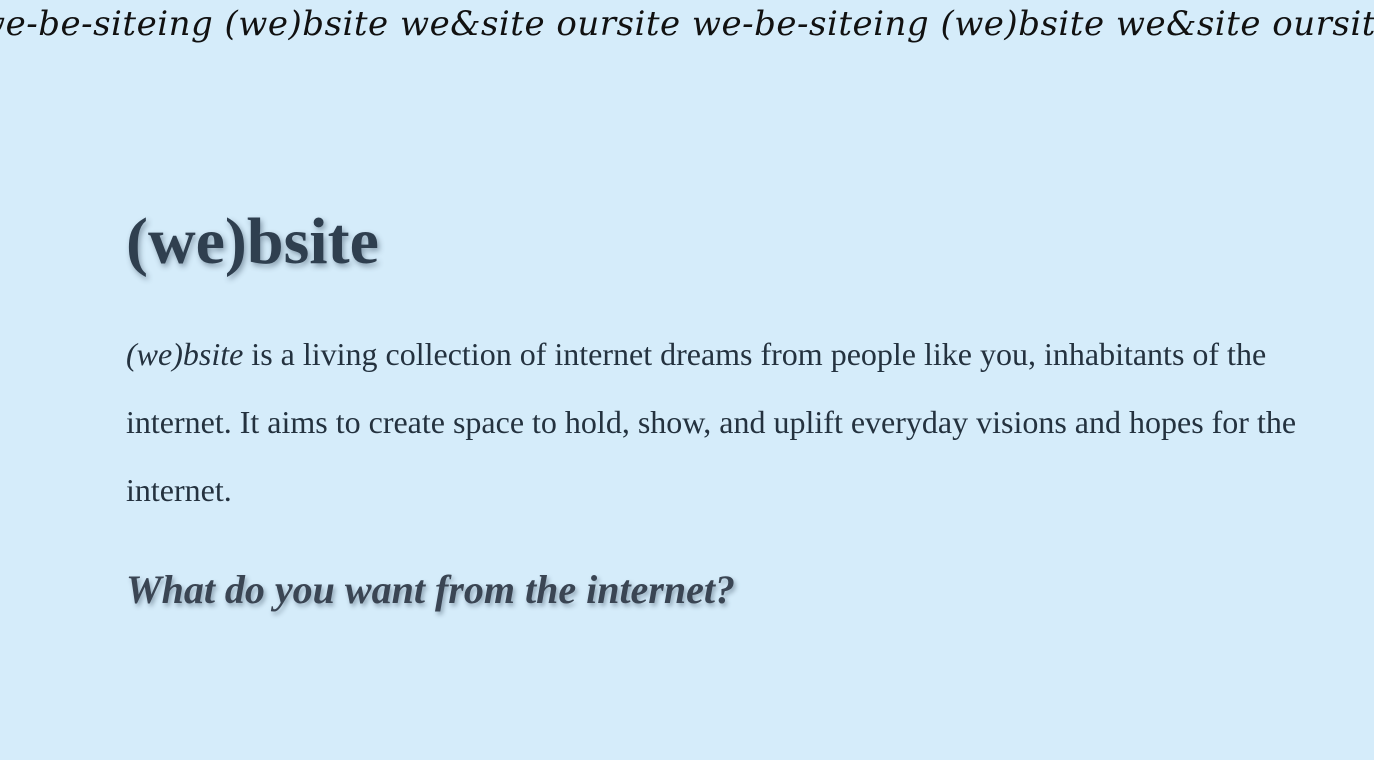 Image resolution: width=1374 pixels, height=760 pixels. Describe the element at coordinates (185, 354) in the screenshot. I see `site-name-emphasis: (we)bsite` at that location.